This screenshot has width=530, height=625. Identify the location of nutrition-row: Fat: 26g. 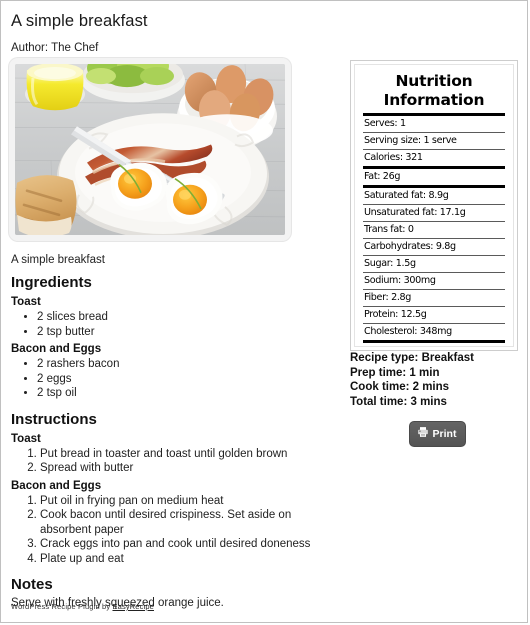
(382, 176).